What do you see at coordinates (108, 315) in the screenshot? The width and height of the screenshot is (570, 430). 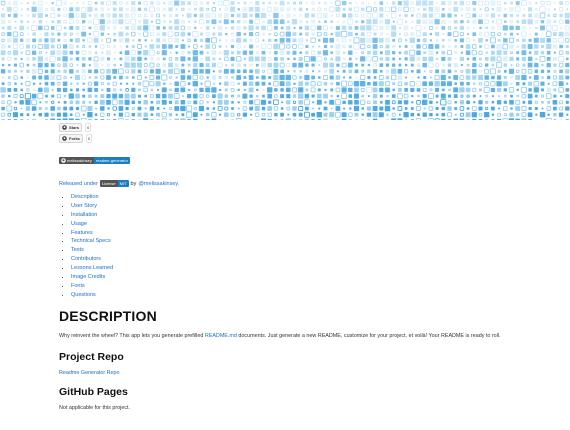 I see `description-heading: DESCRIPTION` at bounding box center [108, 315].